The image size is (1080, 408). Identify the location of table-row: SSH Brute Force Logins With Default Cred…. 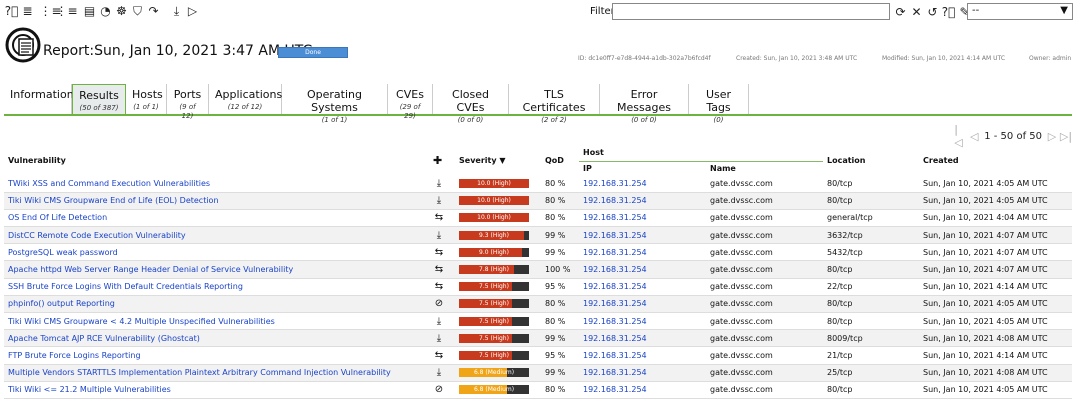
(538, 287).